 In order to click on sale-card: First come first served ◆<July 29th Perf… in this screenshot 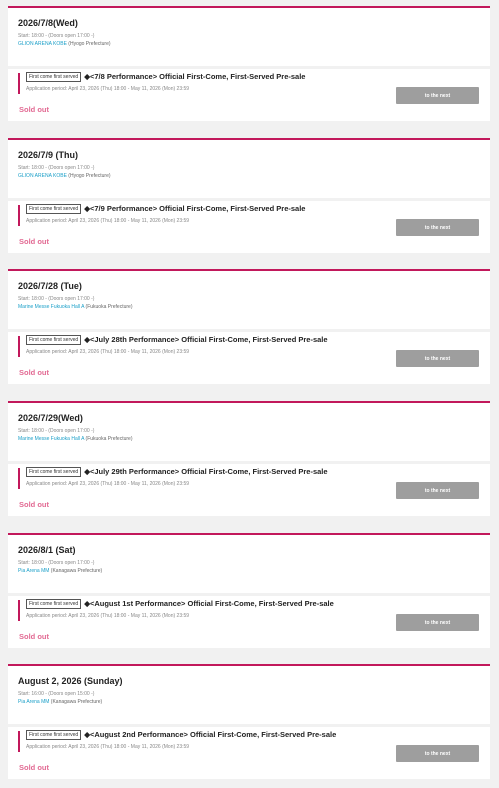, I will do `click(249, 490)`.